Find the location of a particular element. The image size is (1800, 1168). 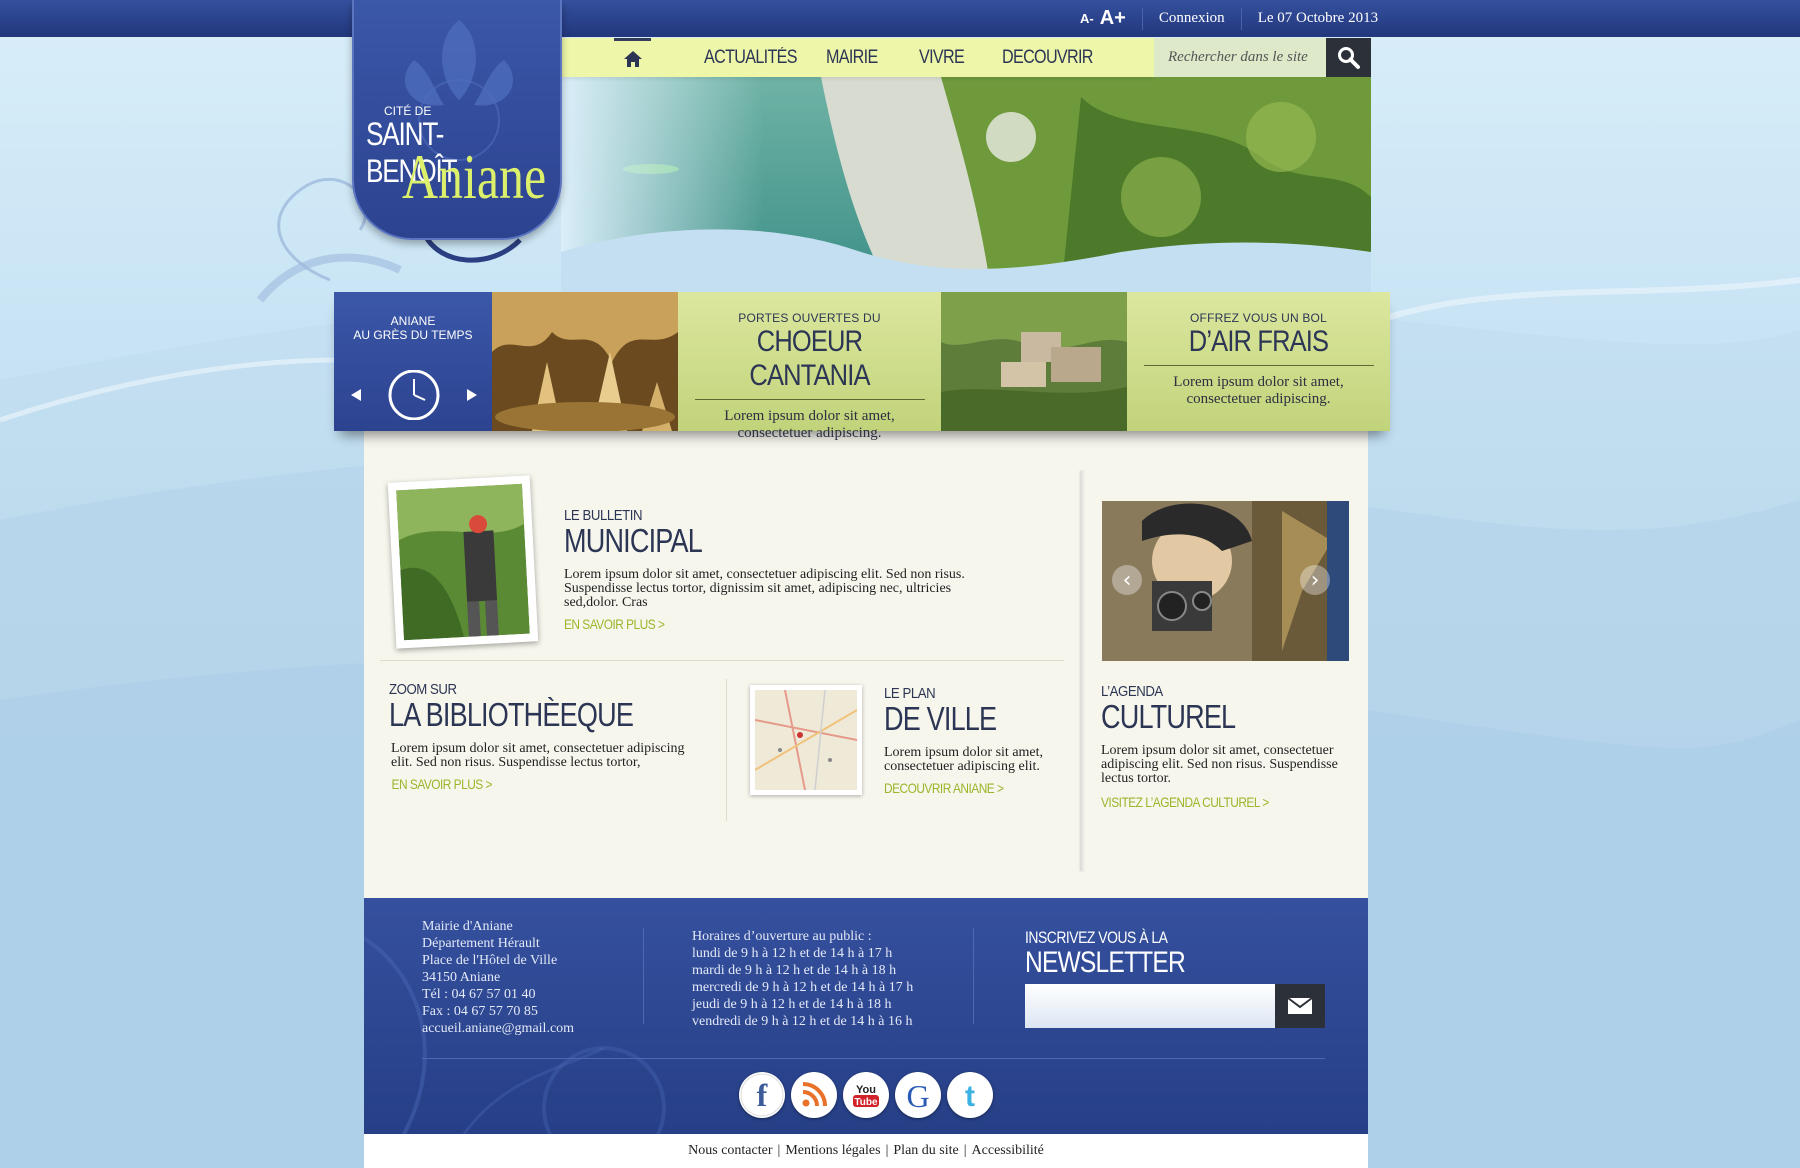

home-icon is located at coordinates (632, 59).